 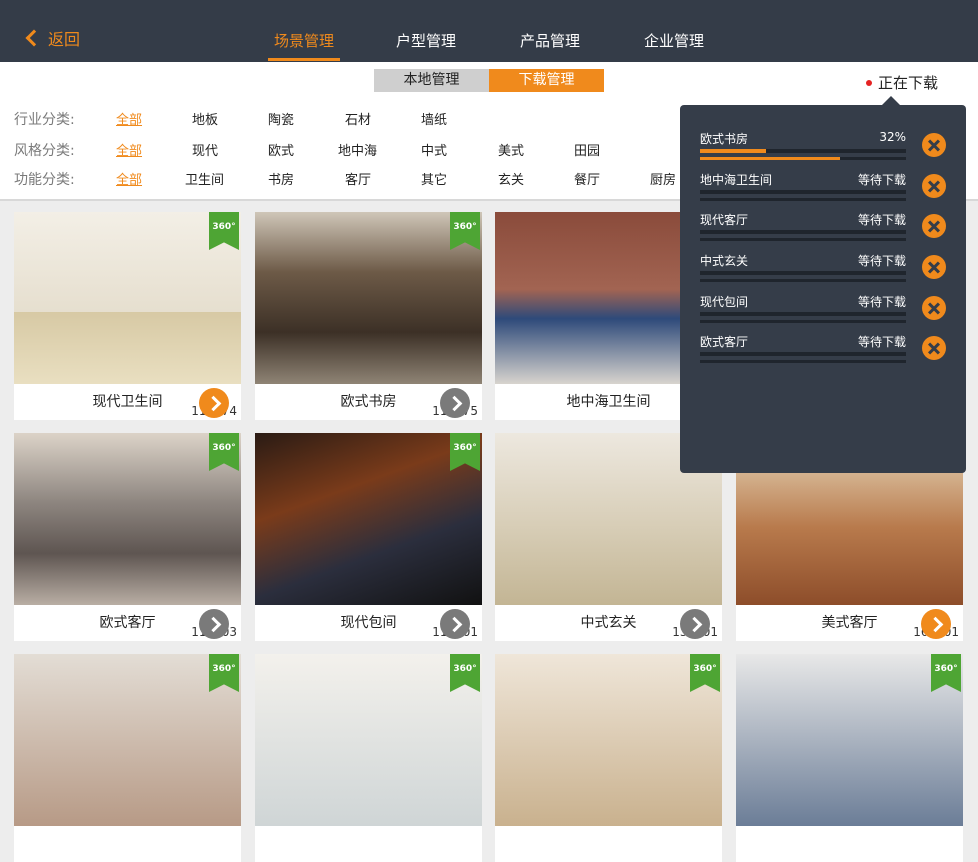 I want to click on filter-label: 行业分类:, so click(x=44, y=120).